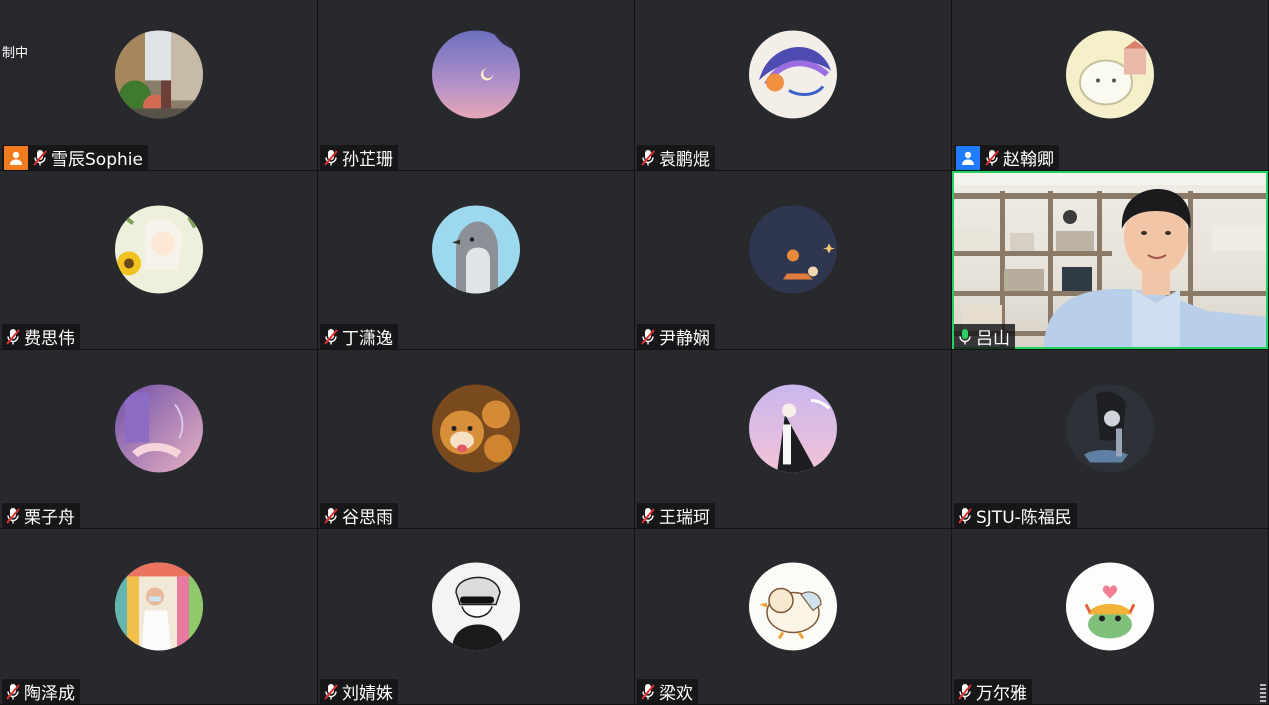 The height and width of the screenshot is (705, 1269). I want to click on participant-tile-active-speaker: 吕山, so click(1110, 260).